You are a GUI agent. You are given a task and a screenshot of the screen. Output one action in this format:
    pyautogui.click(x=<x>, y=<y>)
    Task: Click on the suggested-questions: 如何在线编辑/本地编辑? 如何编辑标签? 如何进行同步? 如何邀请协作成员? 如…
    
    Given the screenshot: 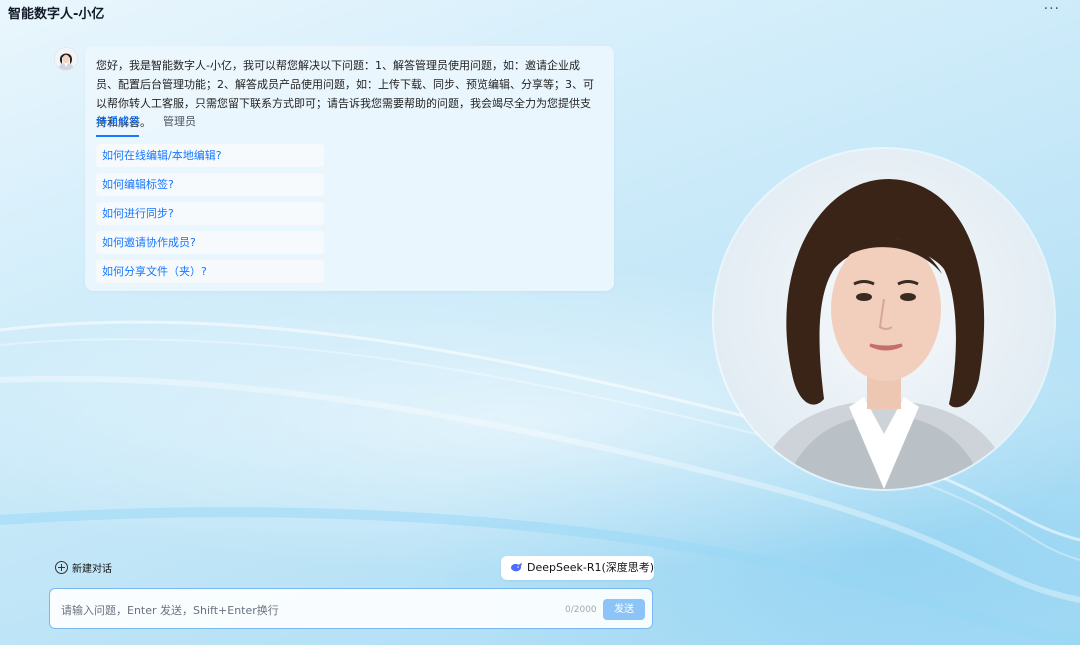 What is the action you would take?
    pyautogui.click(x=210, y=216)
    